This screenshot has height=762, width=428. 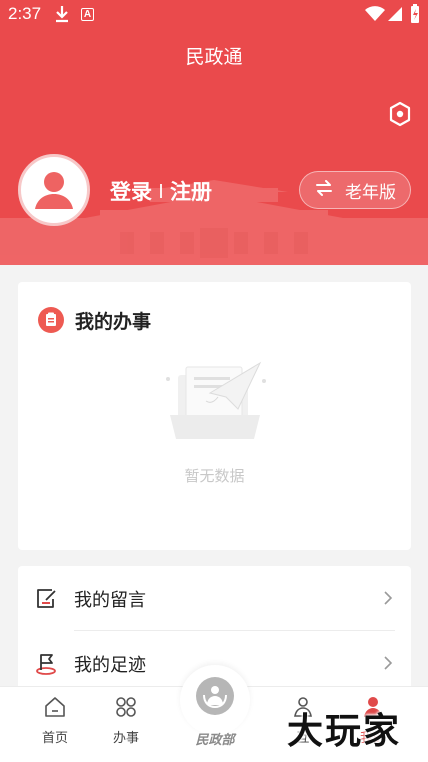 I want to click on services-grid-icon, so click(x=126, y=707).